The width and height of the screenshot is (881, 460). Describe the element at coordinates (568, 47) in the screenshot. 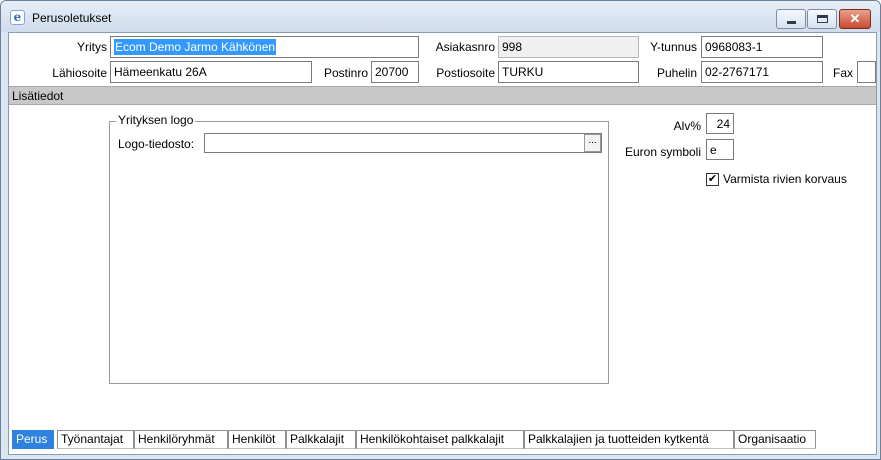

I see `asiakasnro-field: 998` at that location.